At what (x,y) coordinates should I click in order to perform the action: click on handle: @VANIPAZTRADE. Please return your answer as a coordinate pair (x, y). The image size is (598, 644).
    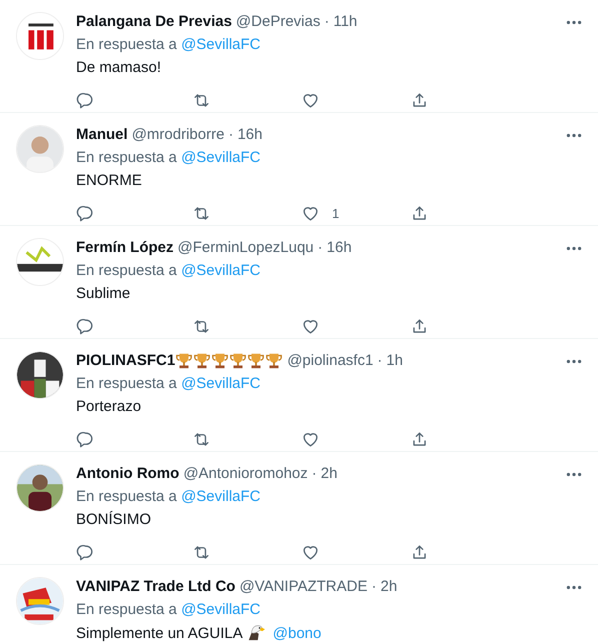
    Looking at the image, I should click on (303, 587).